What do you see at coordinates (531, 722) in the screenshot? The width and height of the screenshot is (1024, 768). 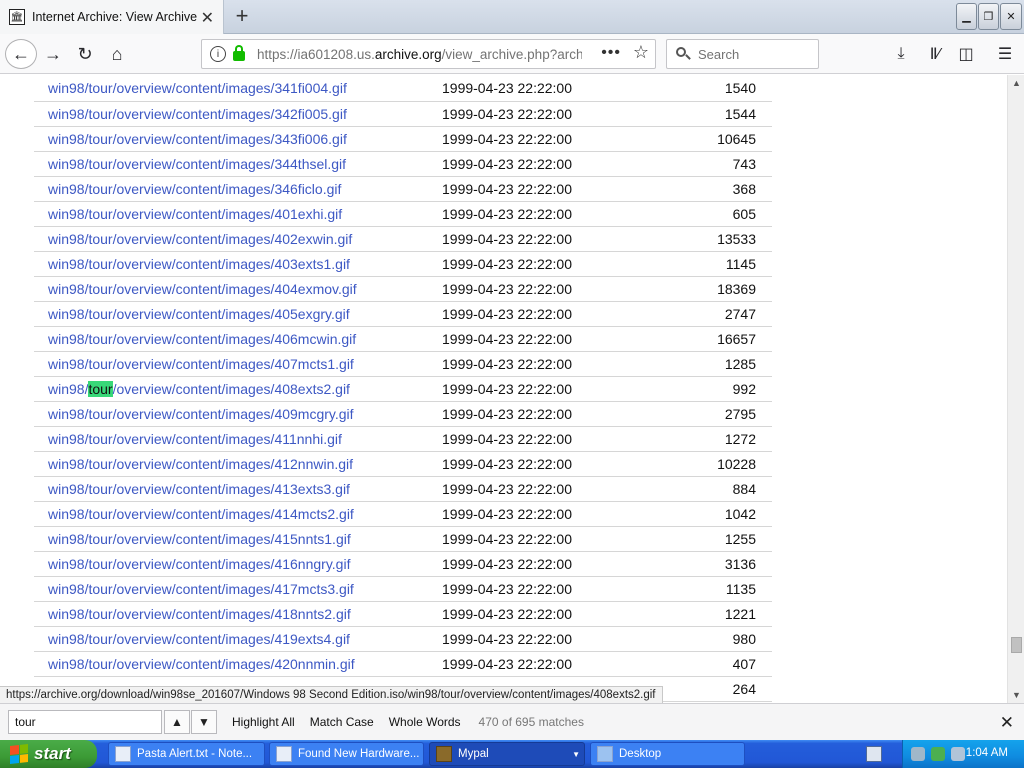 I see `find-match-count: 470 of 695 matches` at bounding box center [531, 722].